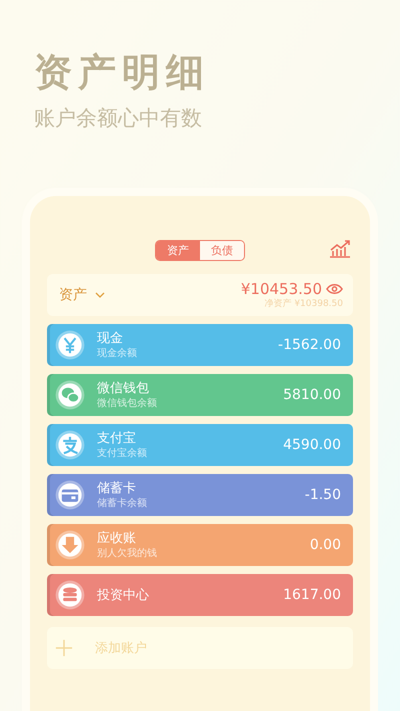  What do you see at coordinates (110, 338) in the screenshot?
I see `account-name: 现金` at bounding box center [110, 338].